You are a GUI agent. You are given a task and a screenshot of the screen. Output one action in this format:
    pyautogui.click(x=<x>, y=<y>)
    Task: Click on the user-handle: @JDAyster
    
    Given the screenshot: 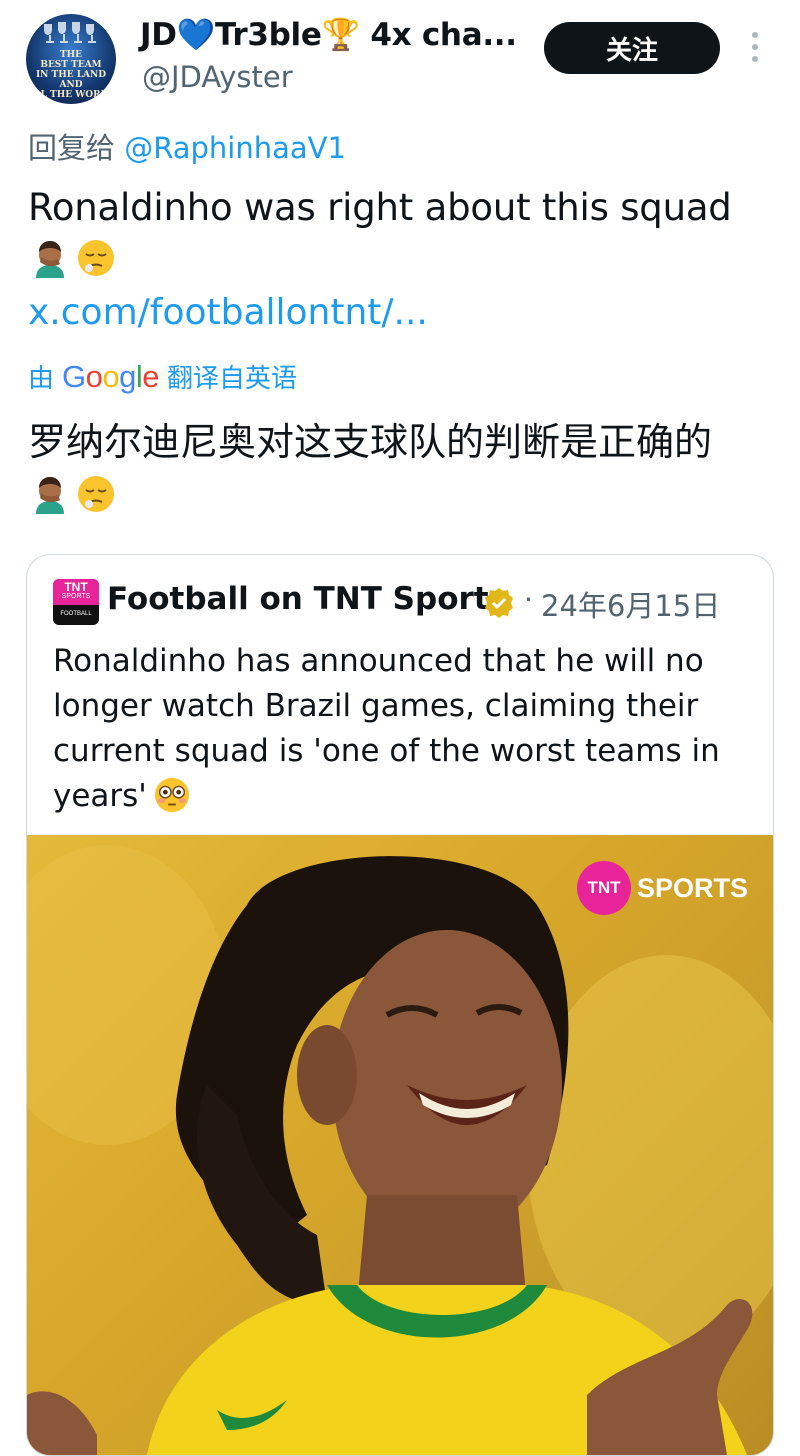 What is the action you would take?
    pyautogui.click(x=217, y=77)
    